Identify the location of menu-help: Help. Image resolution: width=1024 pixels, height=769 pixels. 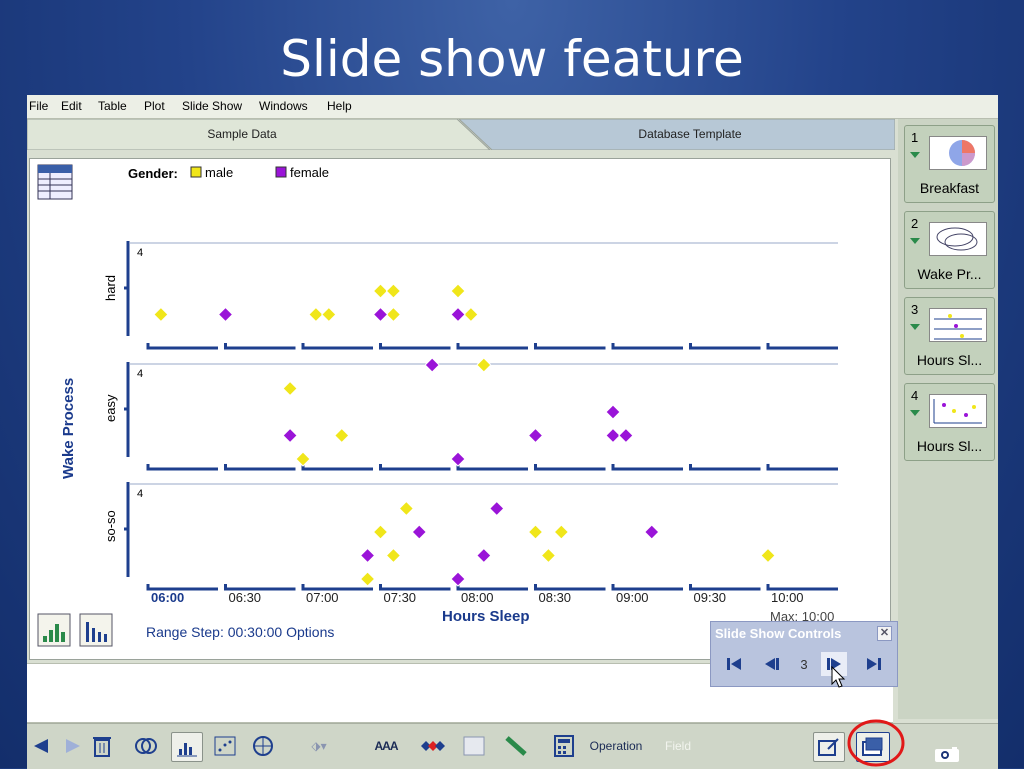
(339, 106).